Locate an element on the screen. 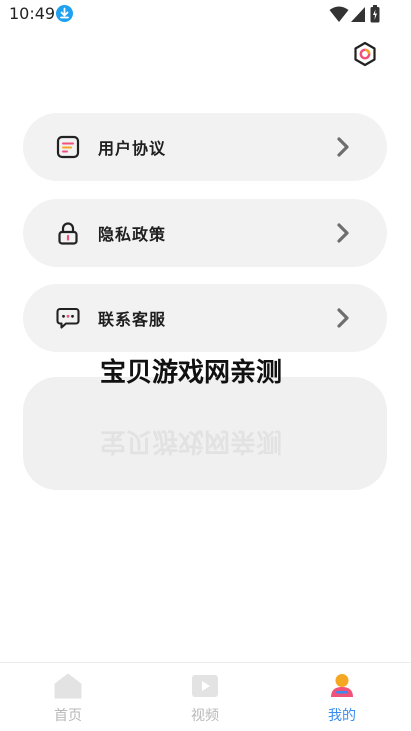  nav-item-home: 首页 is located at coordinates (68, 699).